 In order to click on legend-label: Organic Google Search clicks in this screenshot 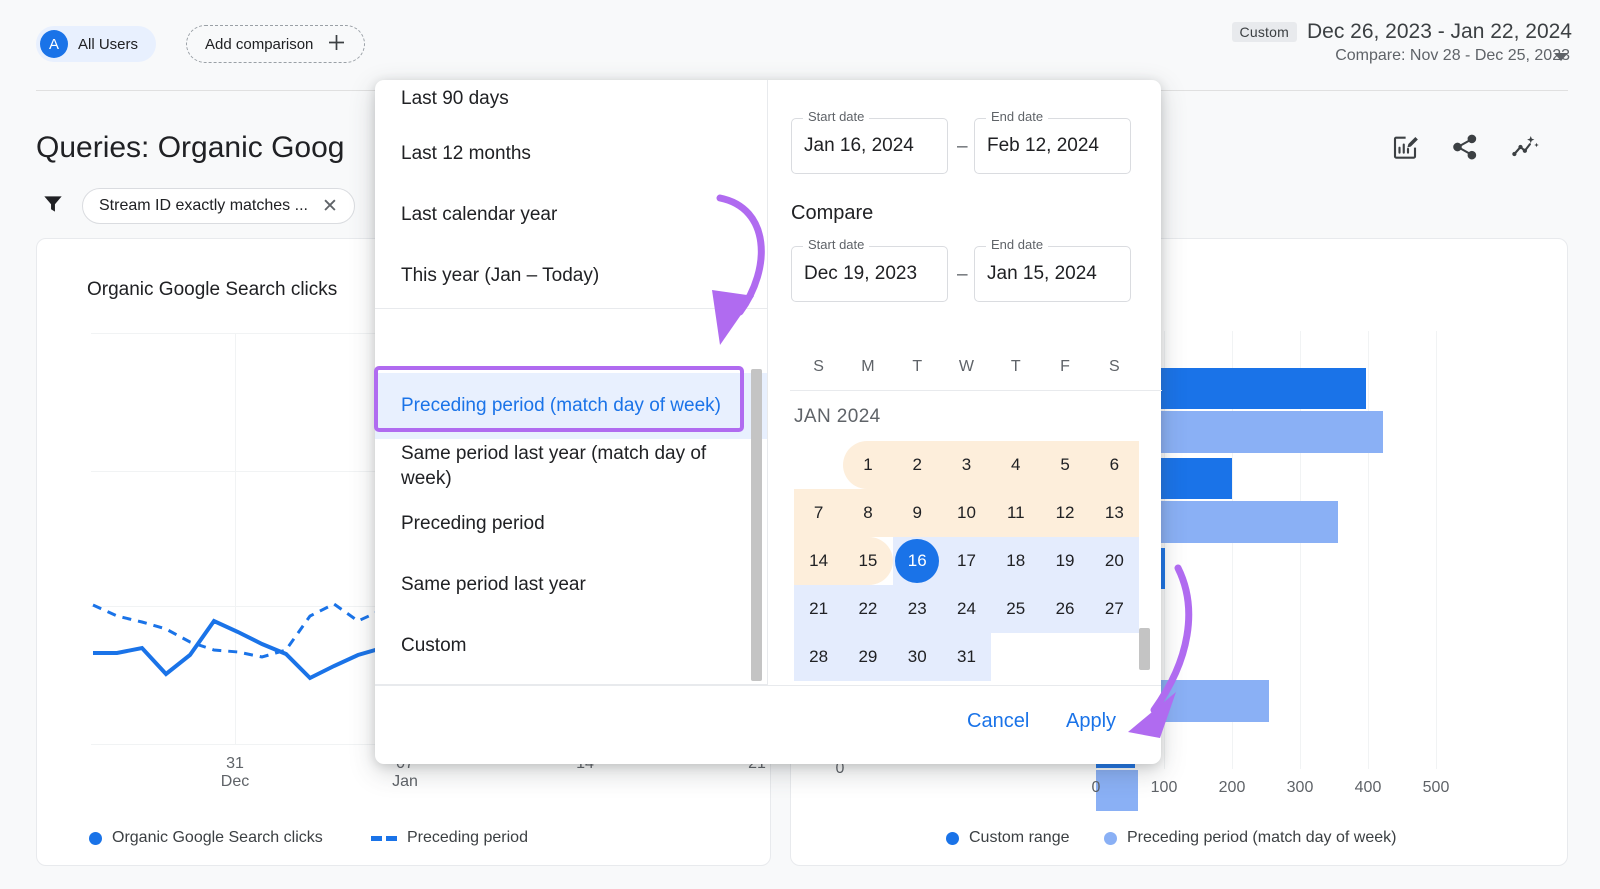, I will do `click(217, 837)`.